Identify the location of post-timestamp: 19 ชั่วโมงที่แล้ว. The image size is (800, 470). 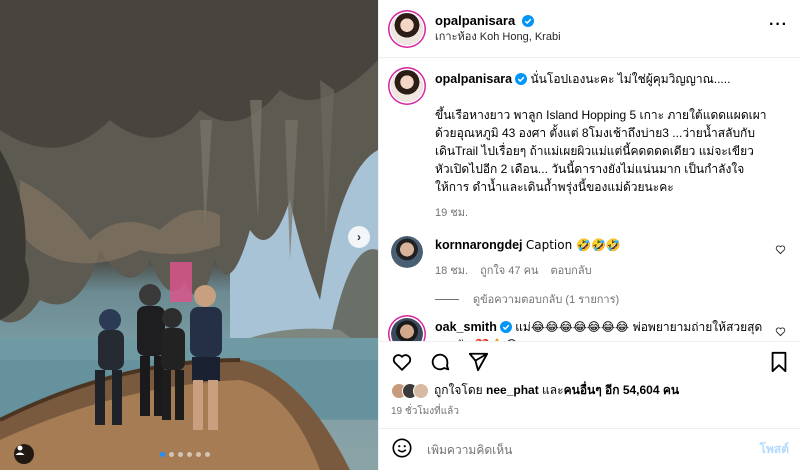
(425, 411).